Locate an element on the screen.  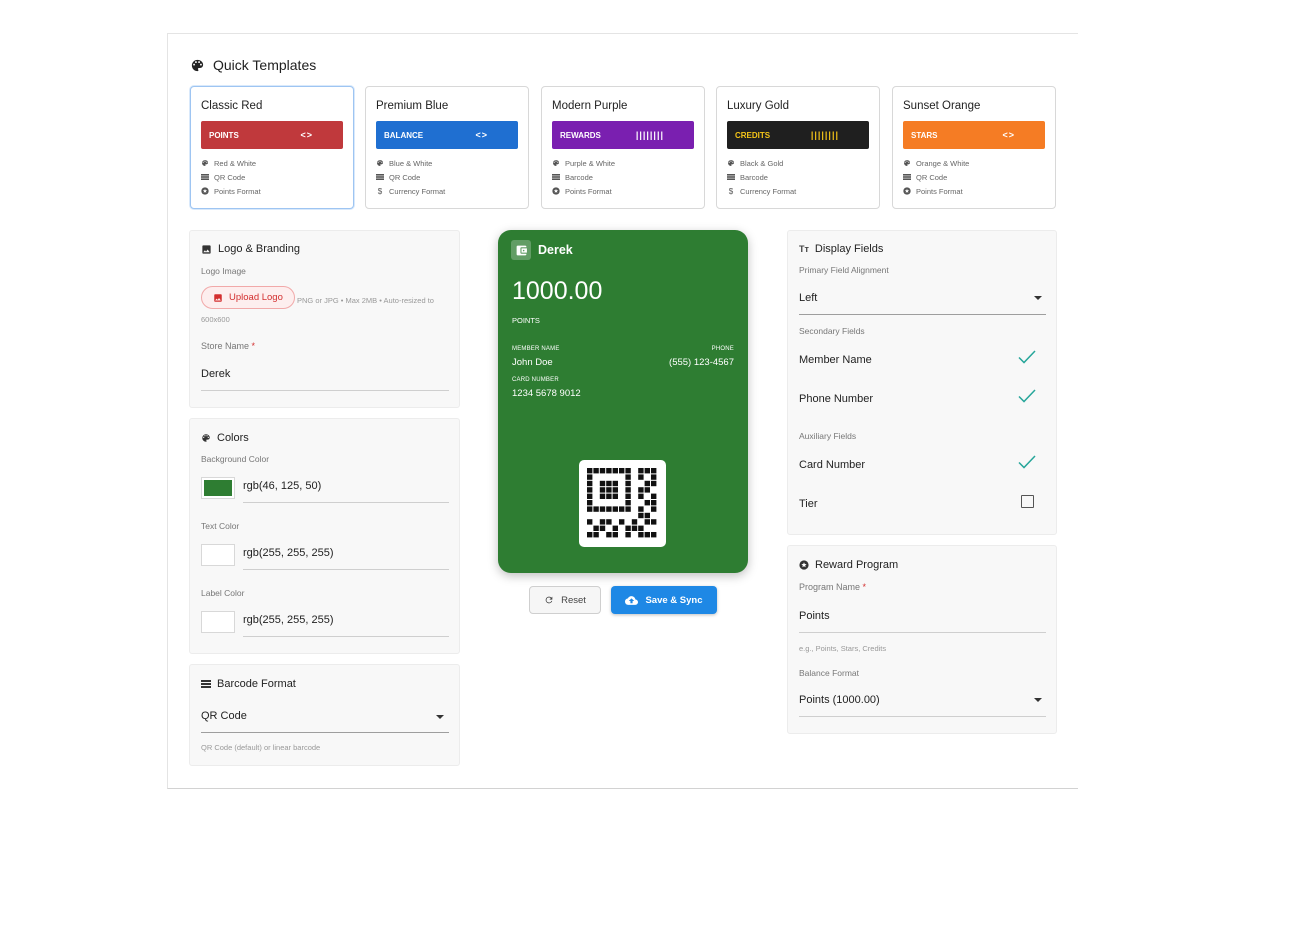
template-feature: QR Code is located at coordinates (974, 177).